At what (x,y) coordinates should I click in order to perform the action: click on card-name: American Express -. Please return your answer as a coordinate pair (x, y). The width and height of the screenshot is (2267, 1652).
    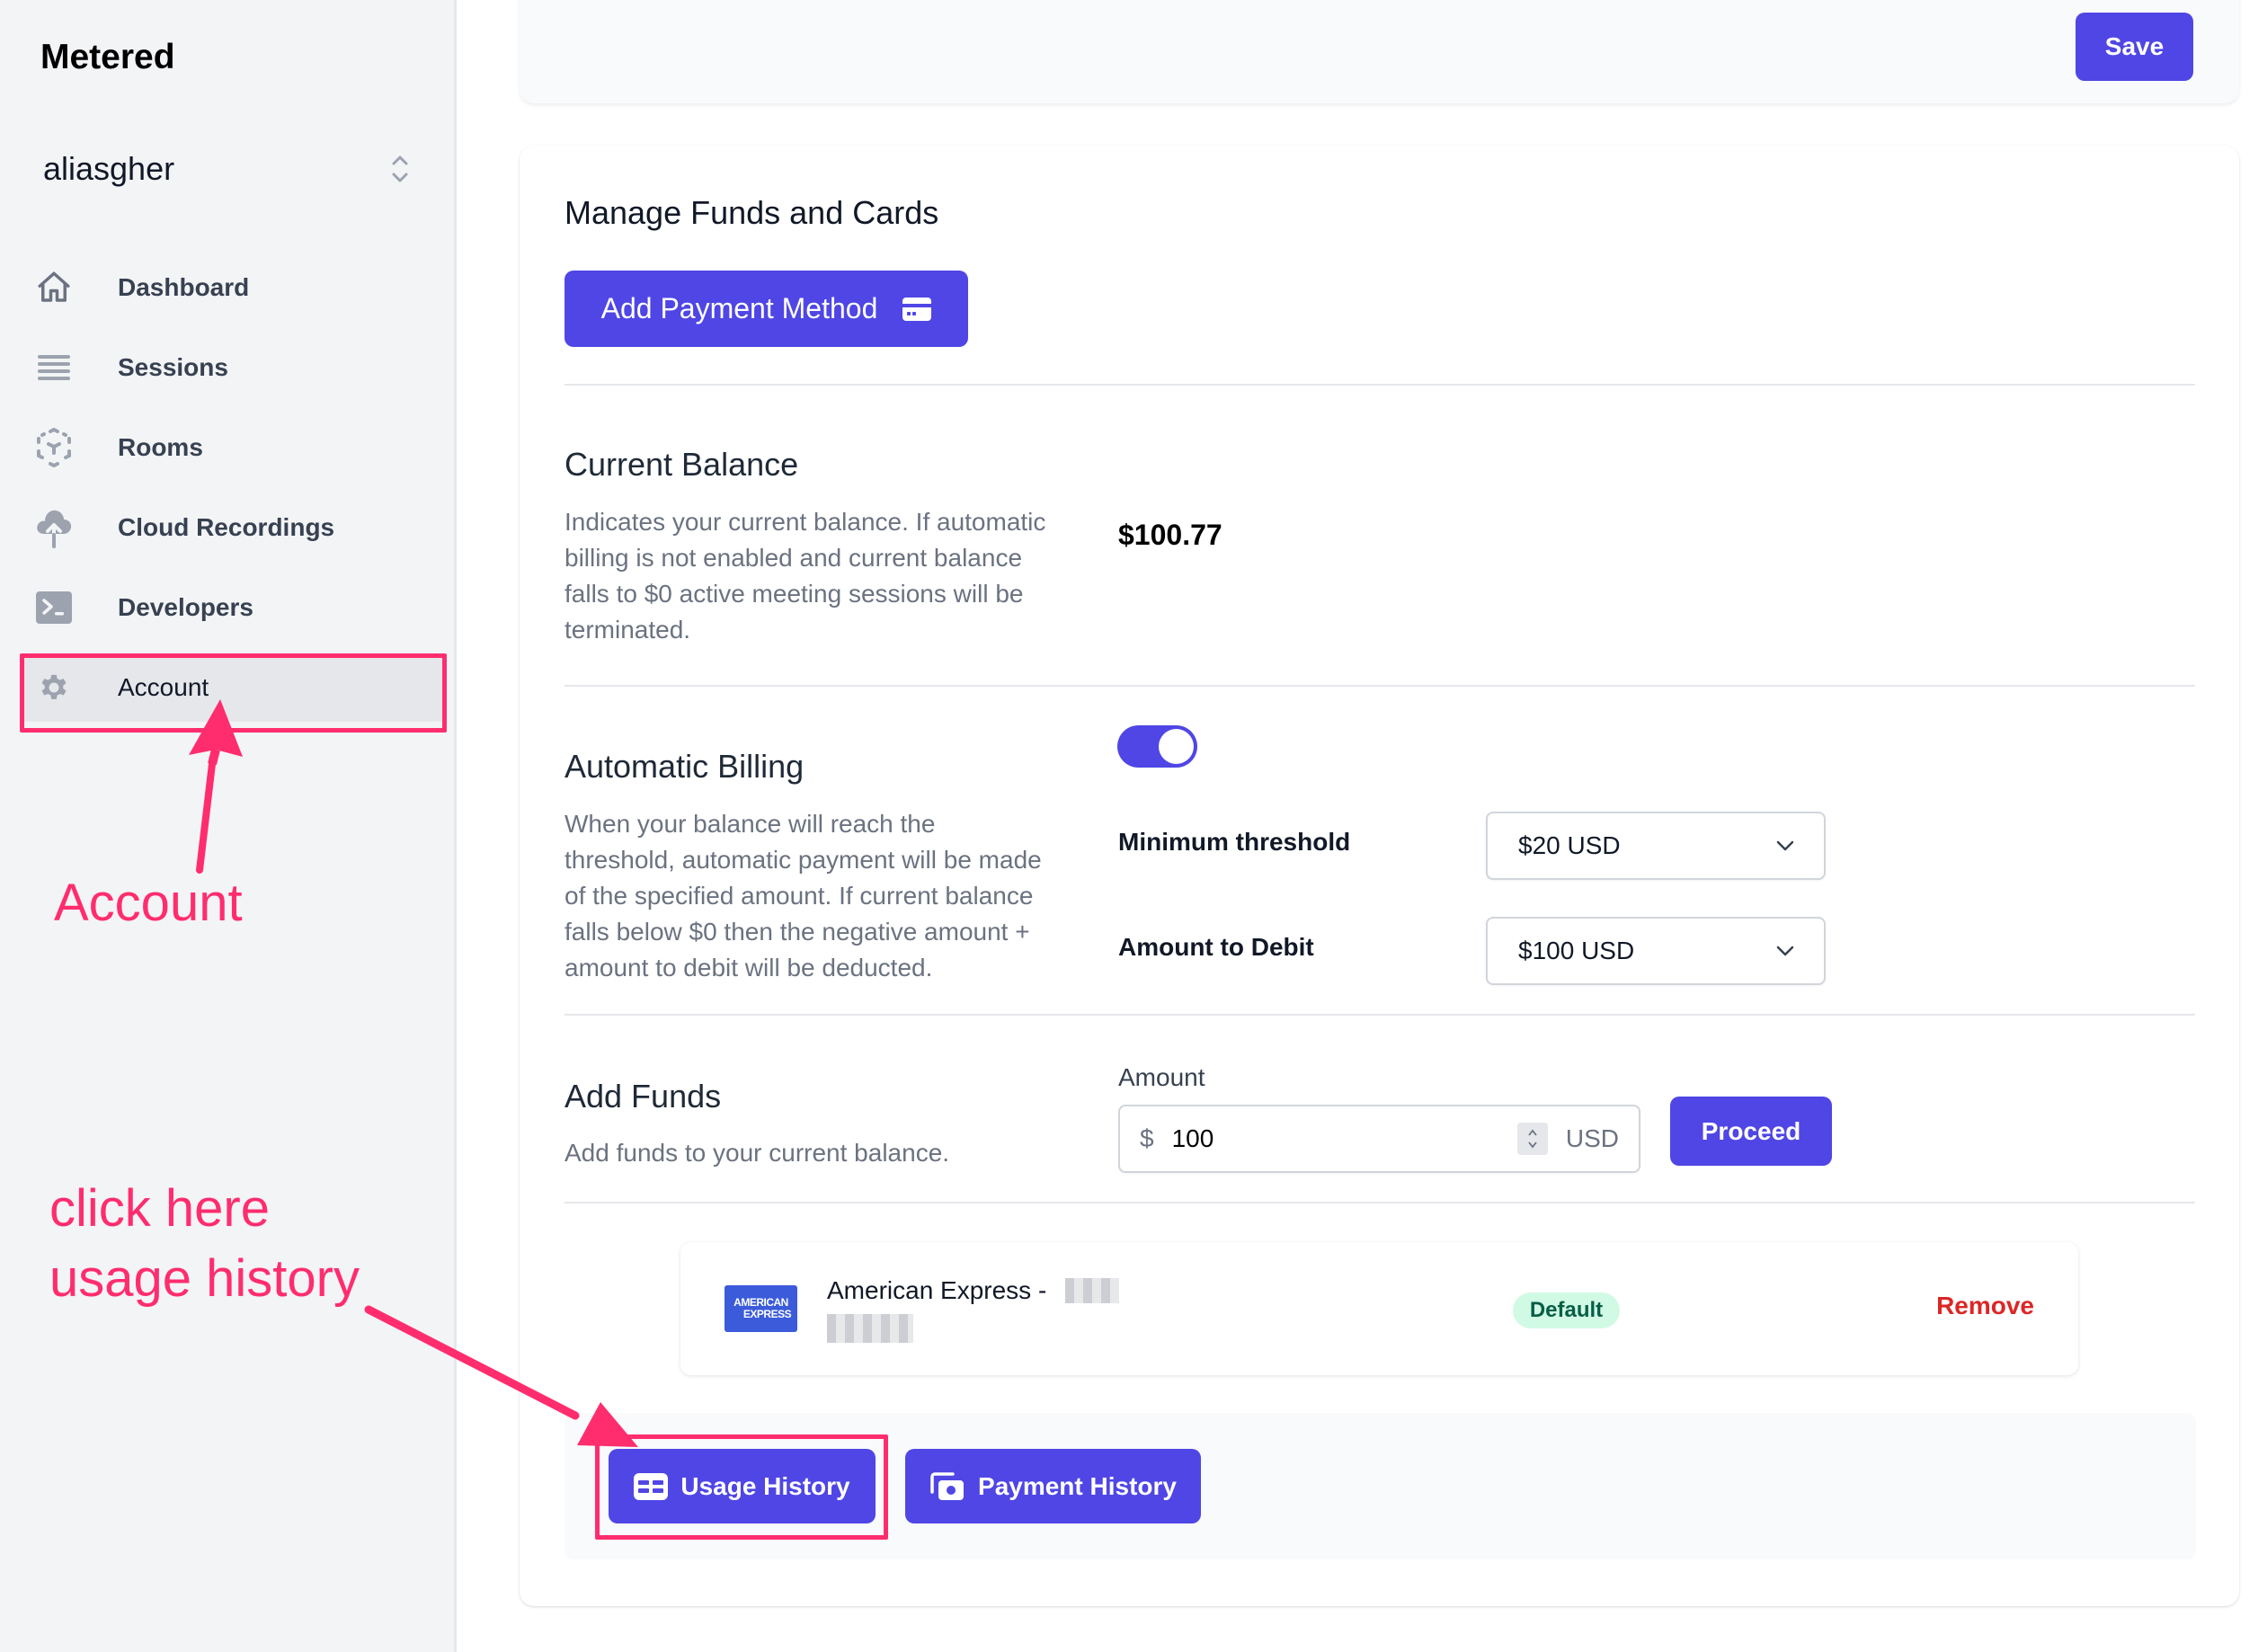
    Looking at the image, I should click on (937, 1290).